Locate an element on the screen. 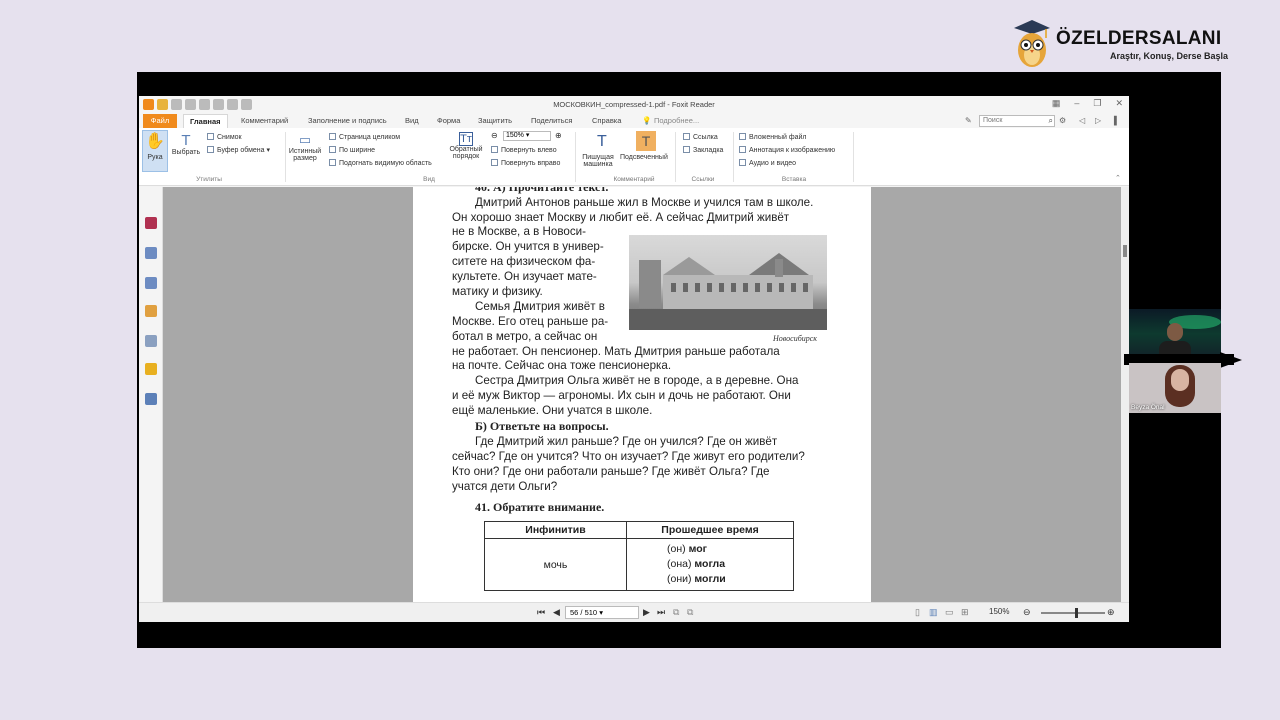 The height and width of the screenshot is (720, 1280). reverse-order-button: Tт Обратный порядок is located at coordinates (466, 146).